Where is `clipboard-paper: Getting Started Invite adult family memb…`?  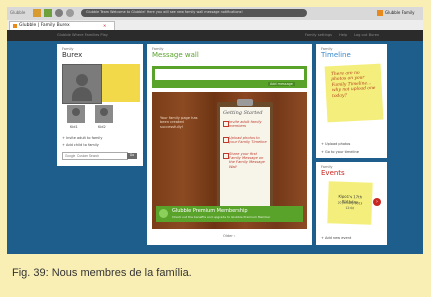 clipboard-paper: Getting Started Invite adult family memb… is located at coordinates (245, 157).